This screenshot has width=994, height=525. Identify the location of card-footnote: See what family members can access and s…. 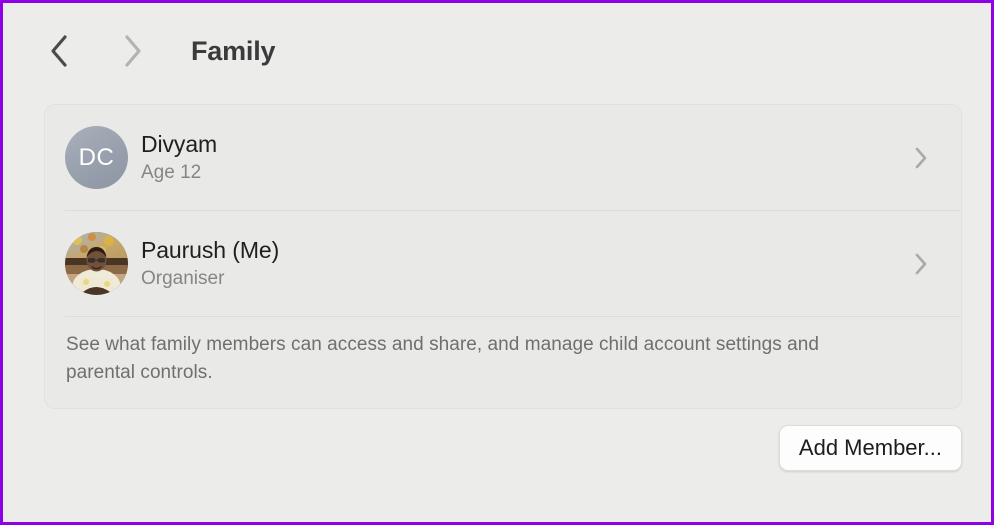
(442, 358).